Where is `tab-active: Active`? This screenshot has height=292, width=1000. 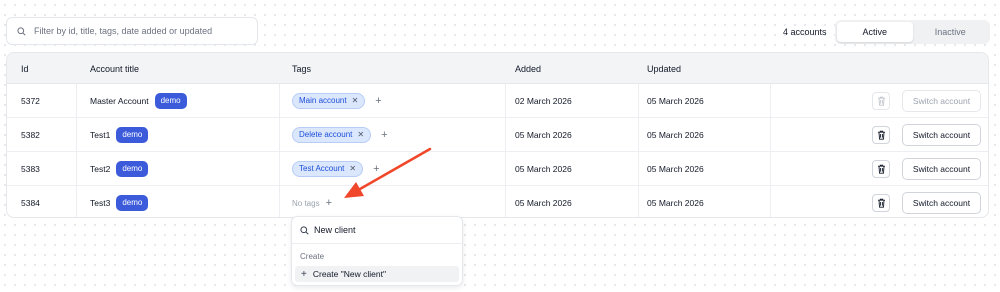 tab-active: Active is located at coordinates (875, 32).